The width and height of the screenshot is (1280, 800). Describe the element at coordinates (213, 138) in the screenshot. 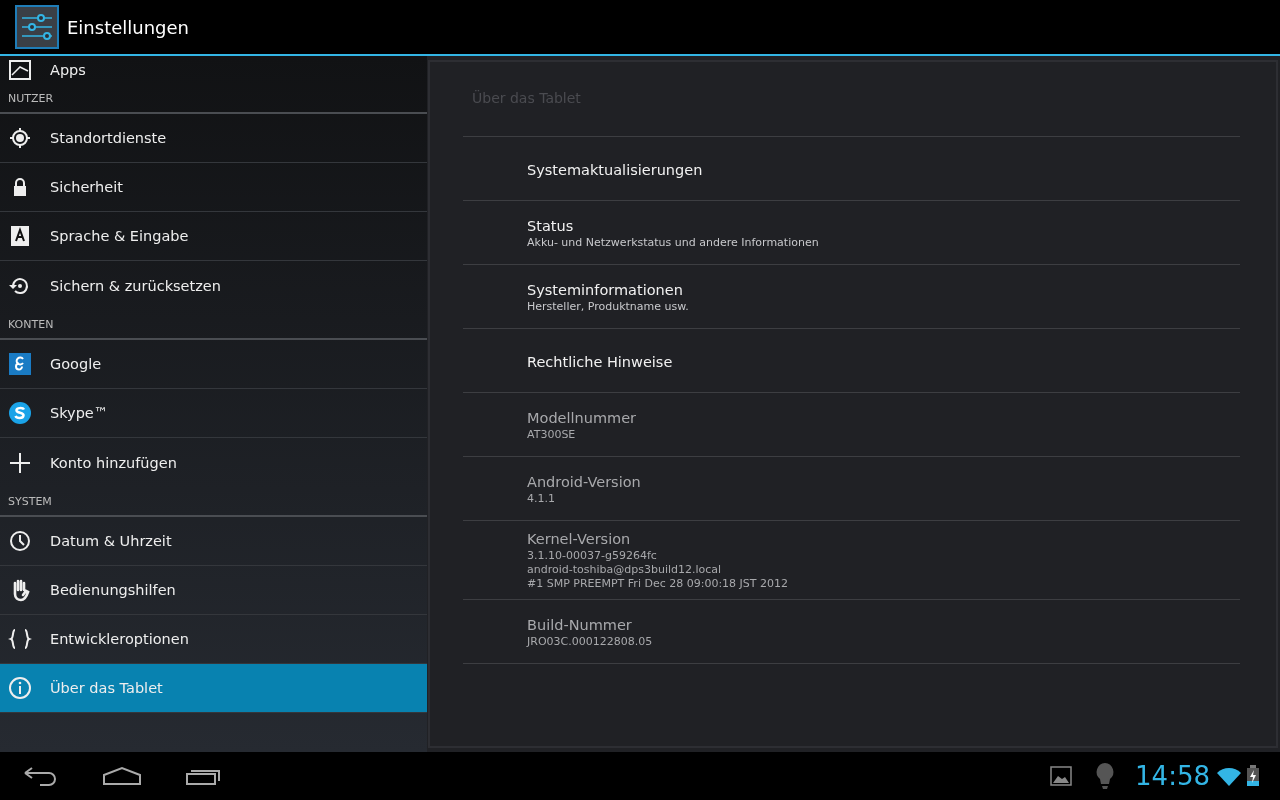

I see `settings-item: Standortdienste` at that location.